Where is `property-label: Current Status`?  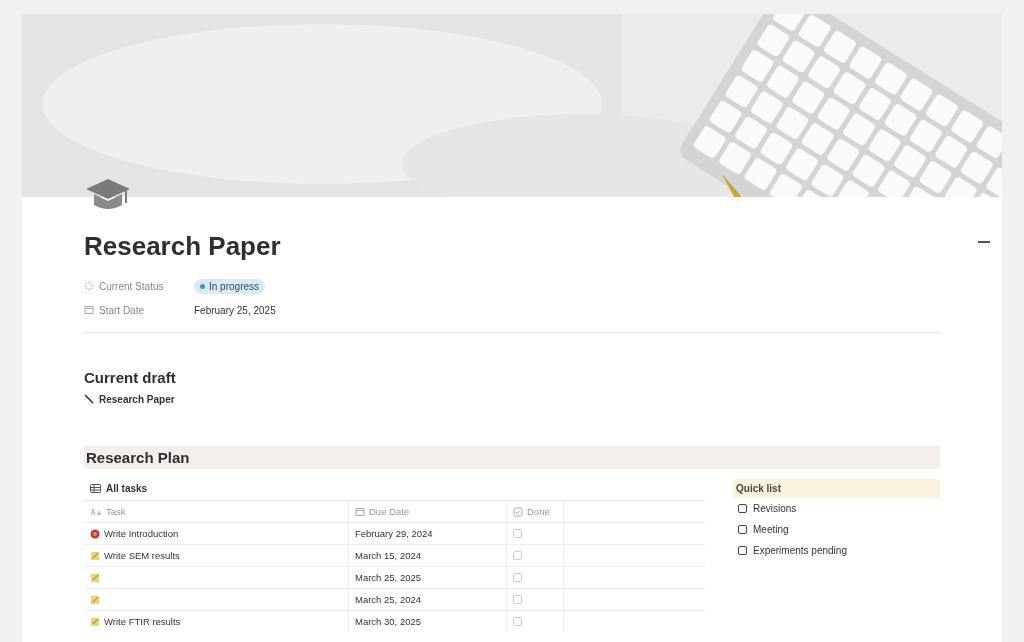 property-label: Current Status is located at coordinates (139, 286).